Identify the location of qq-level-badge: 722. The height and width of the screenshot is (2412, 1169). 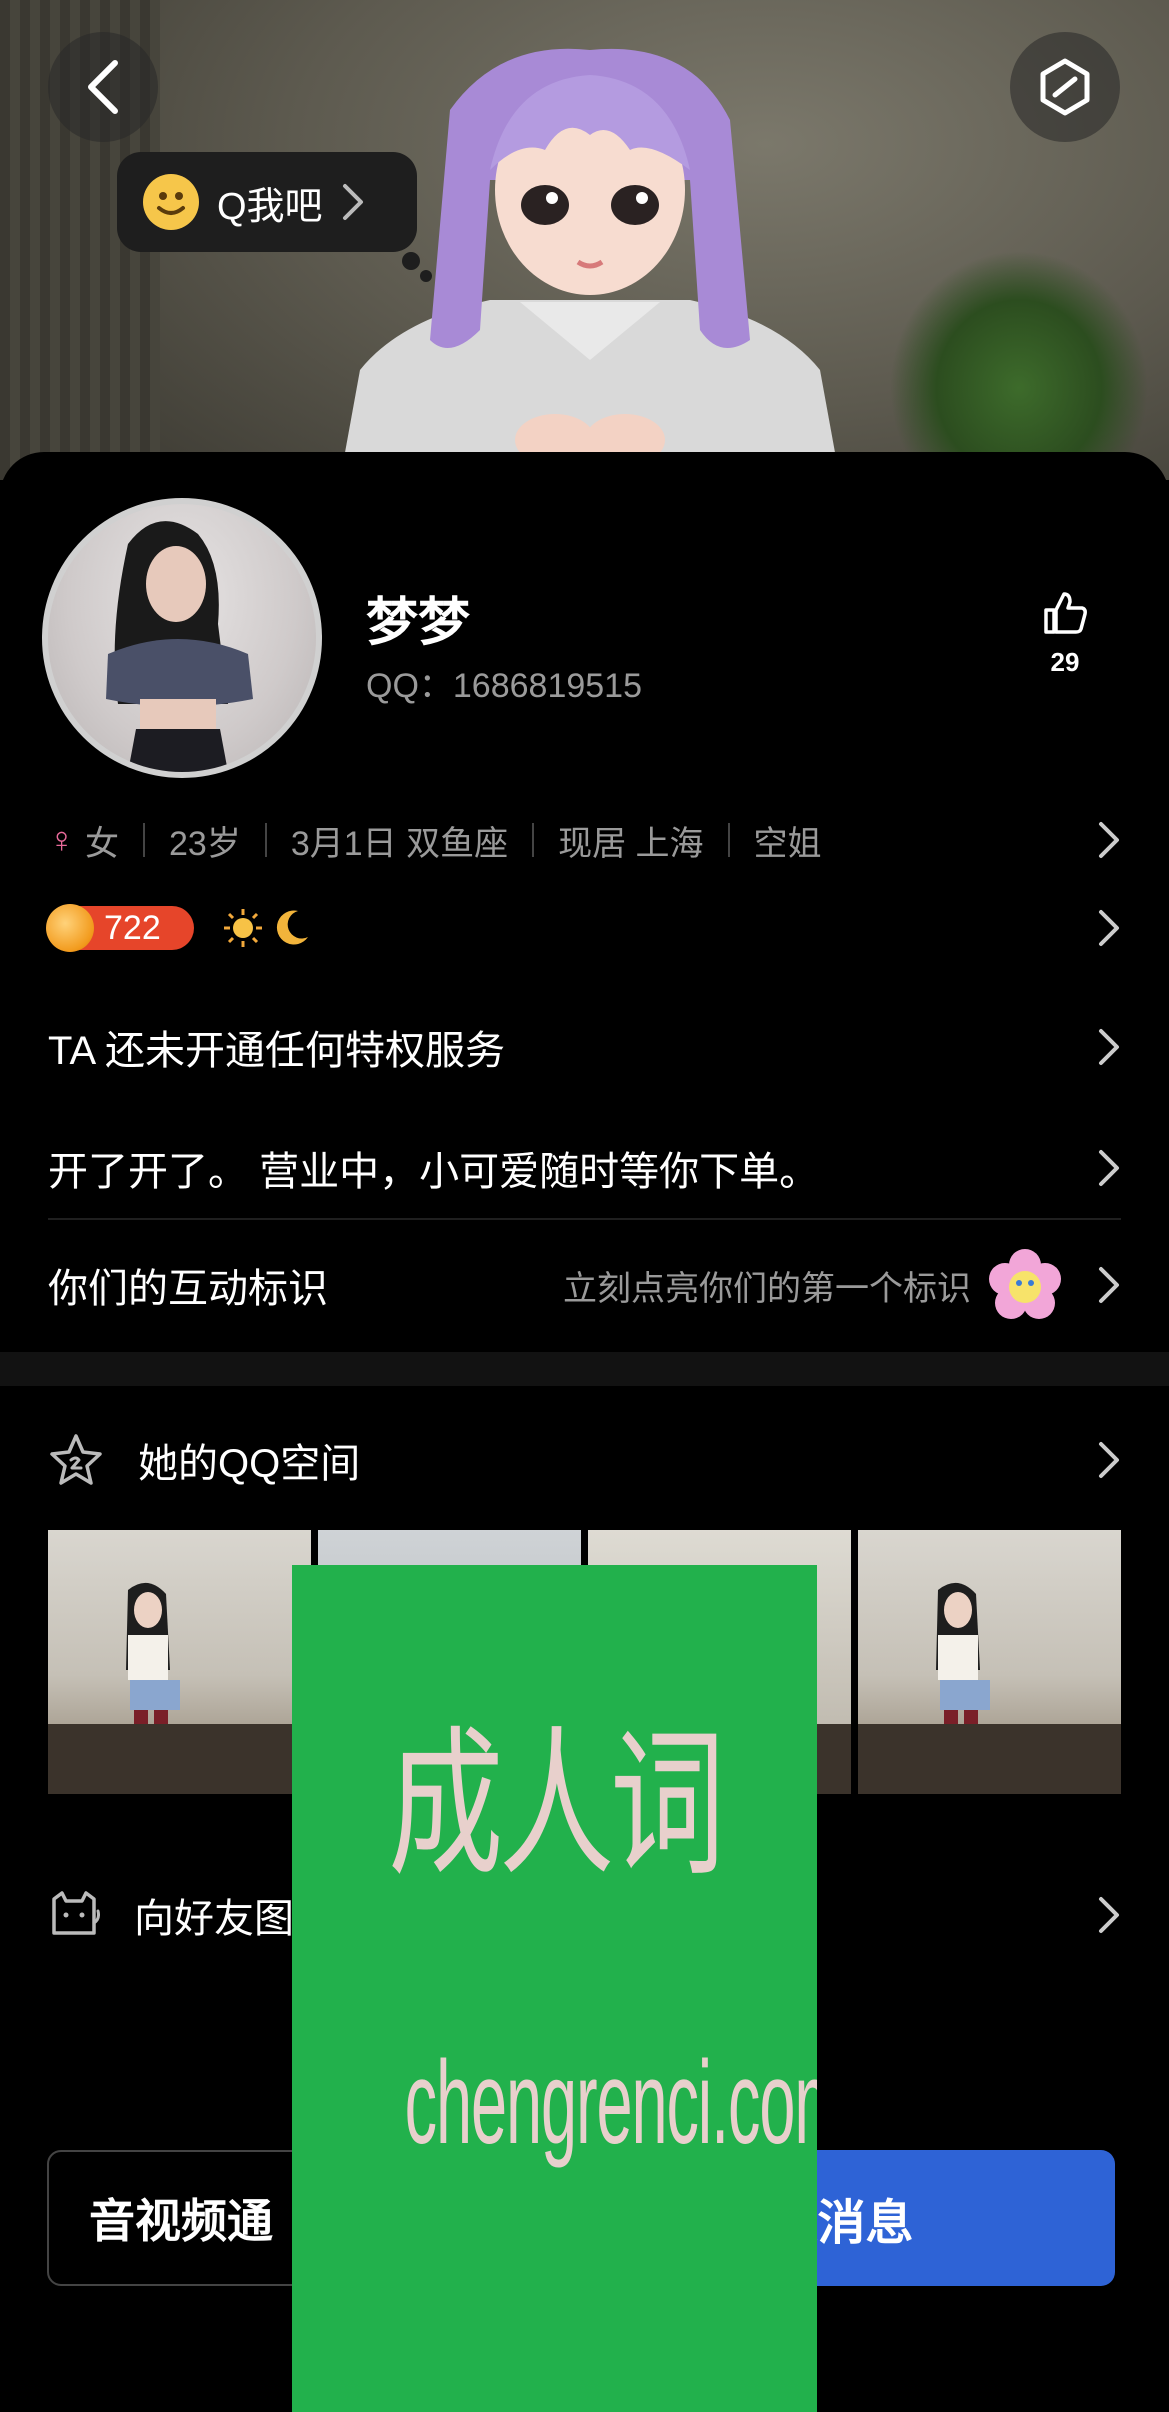
(120, 928).